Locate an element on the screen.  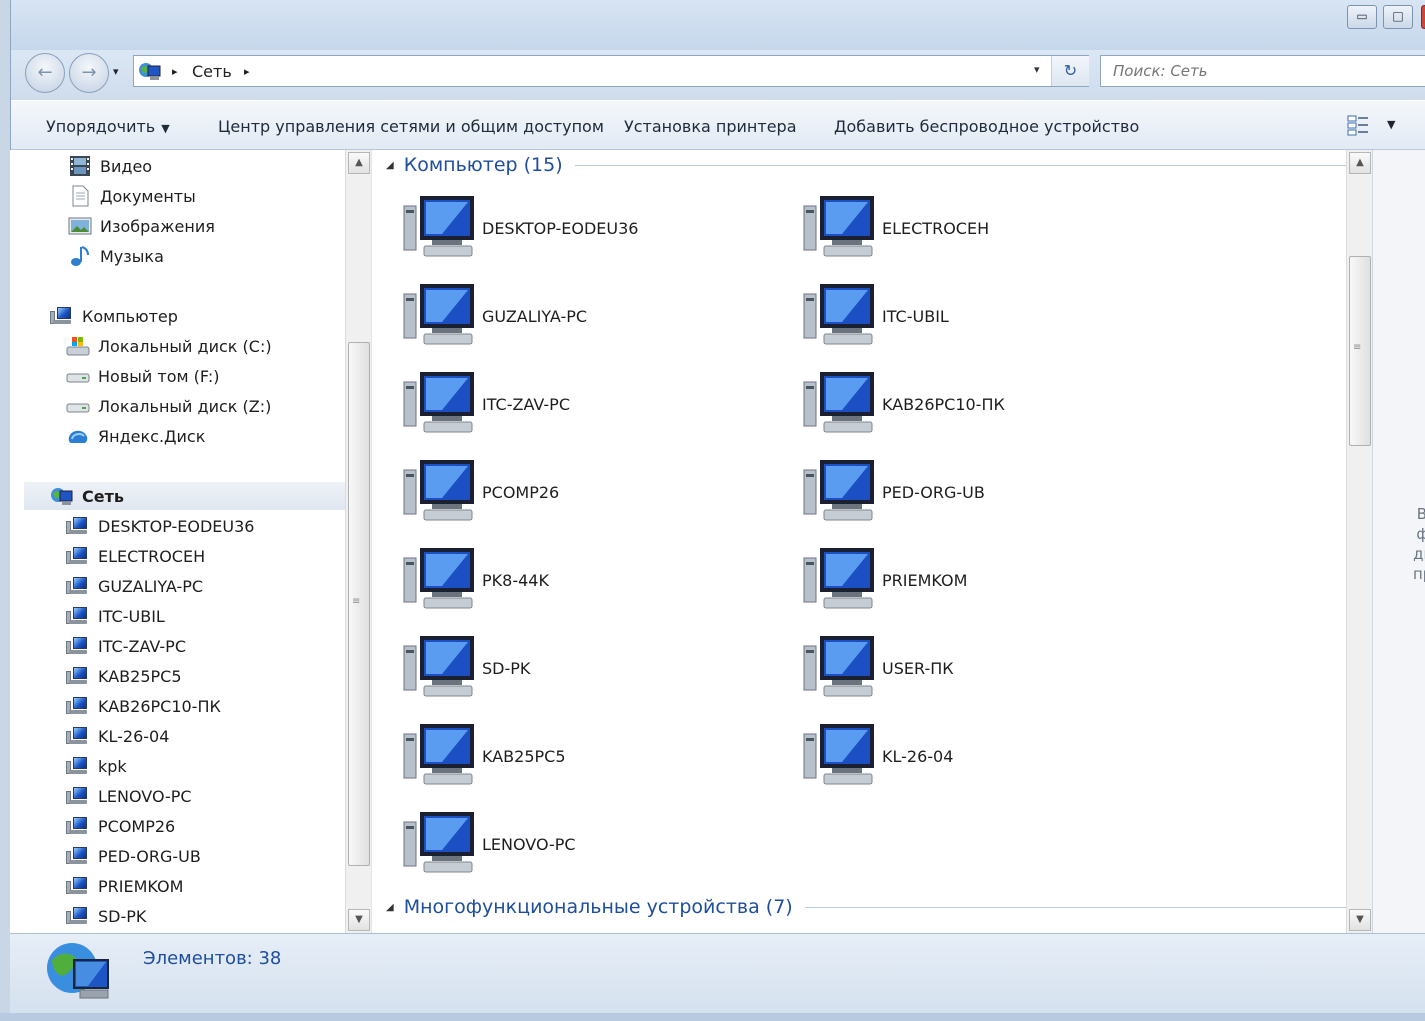
nav-item-drive-z: Локальный диск (Z:) is located at coordinates (168, 406).